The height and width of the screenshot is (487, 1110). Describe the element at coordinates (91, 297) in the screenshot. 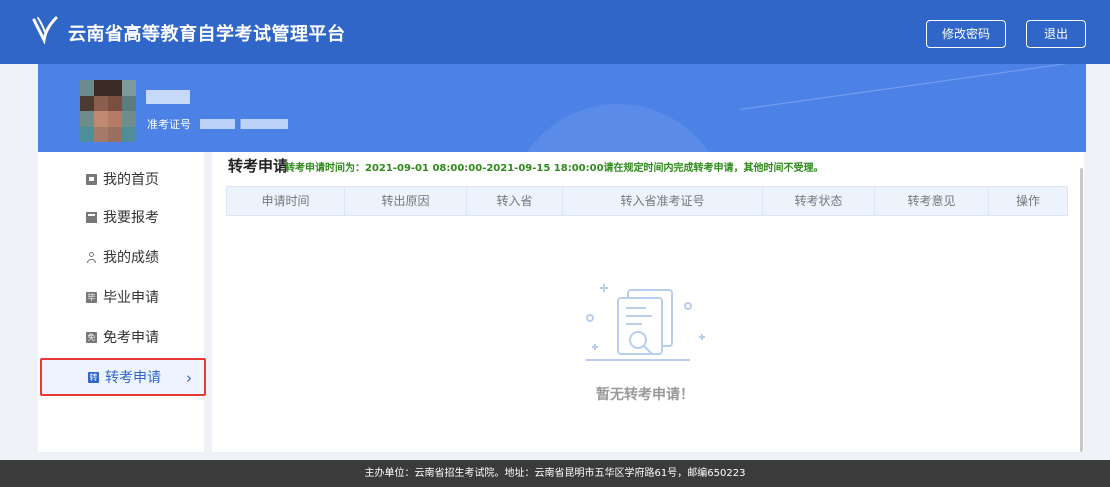

I see `graduation-icon: 毕` at that location.